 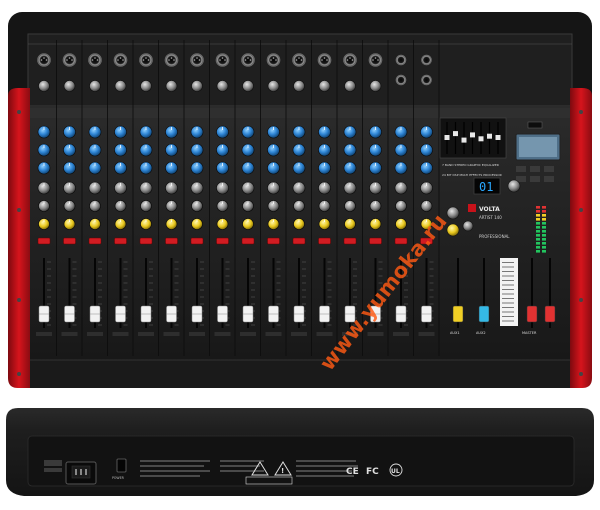 I want to click on brand-logo-icon, so click(x=472, y=208).